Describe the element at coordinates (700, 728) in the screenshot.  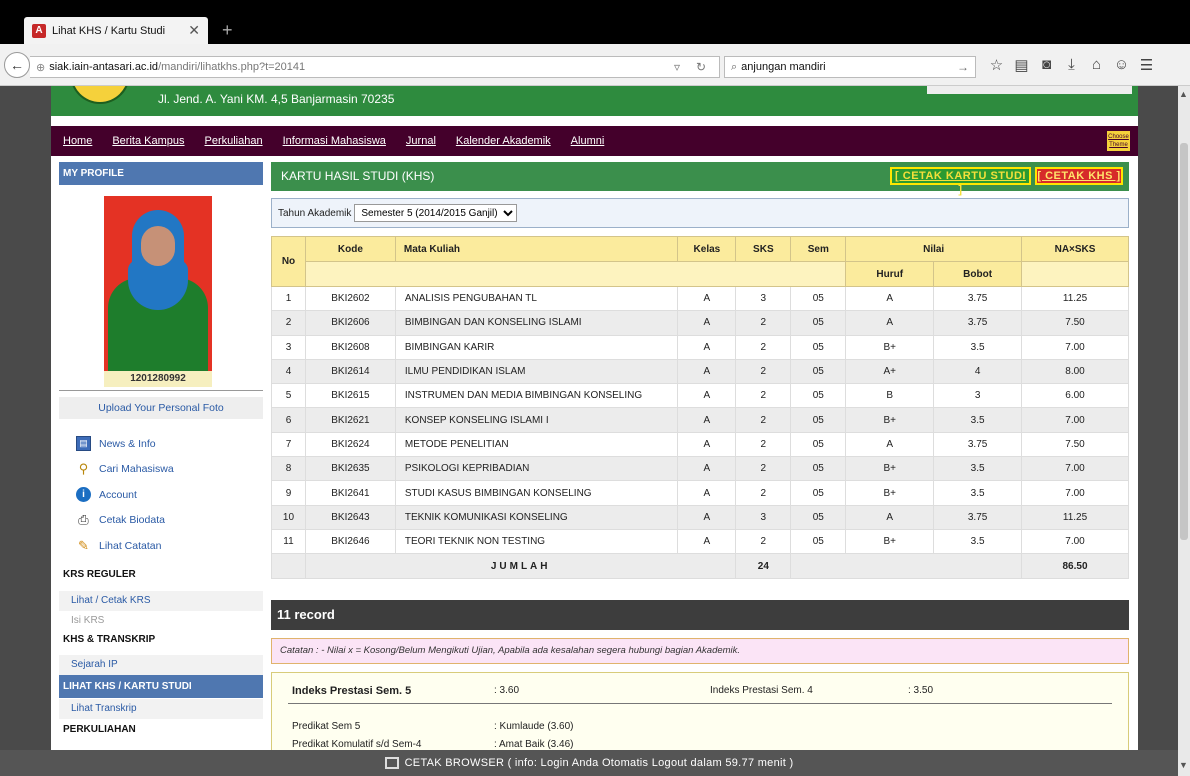
I see `ip-row: Predikat Sem 5 : Kumlaude (3.60)` at that location.